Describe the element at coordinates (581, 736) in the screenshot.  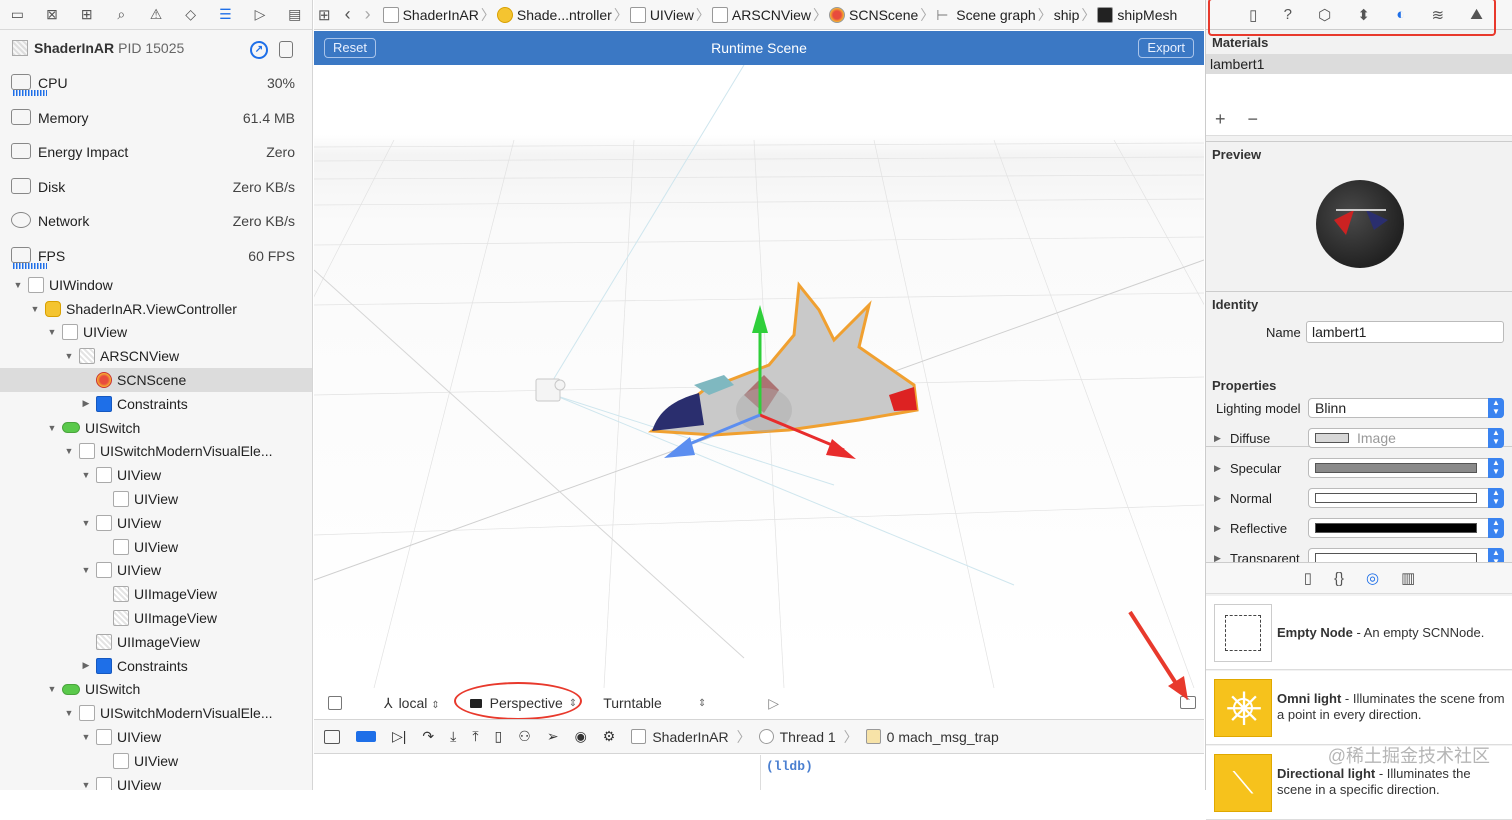
I see `capture-icon: ◉` at that location.